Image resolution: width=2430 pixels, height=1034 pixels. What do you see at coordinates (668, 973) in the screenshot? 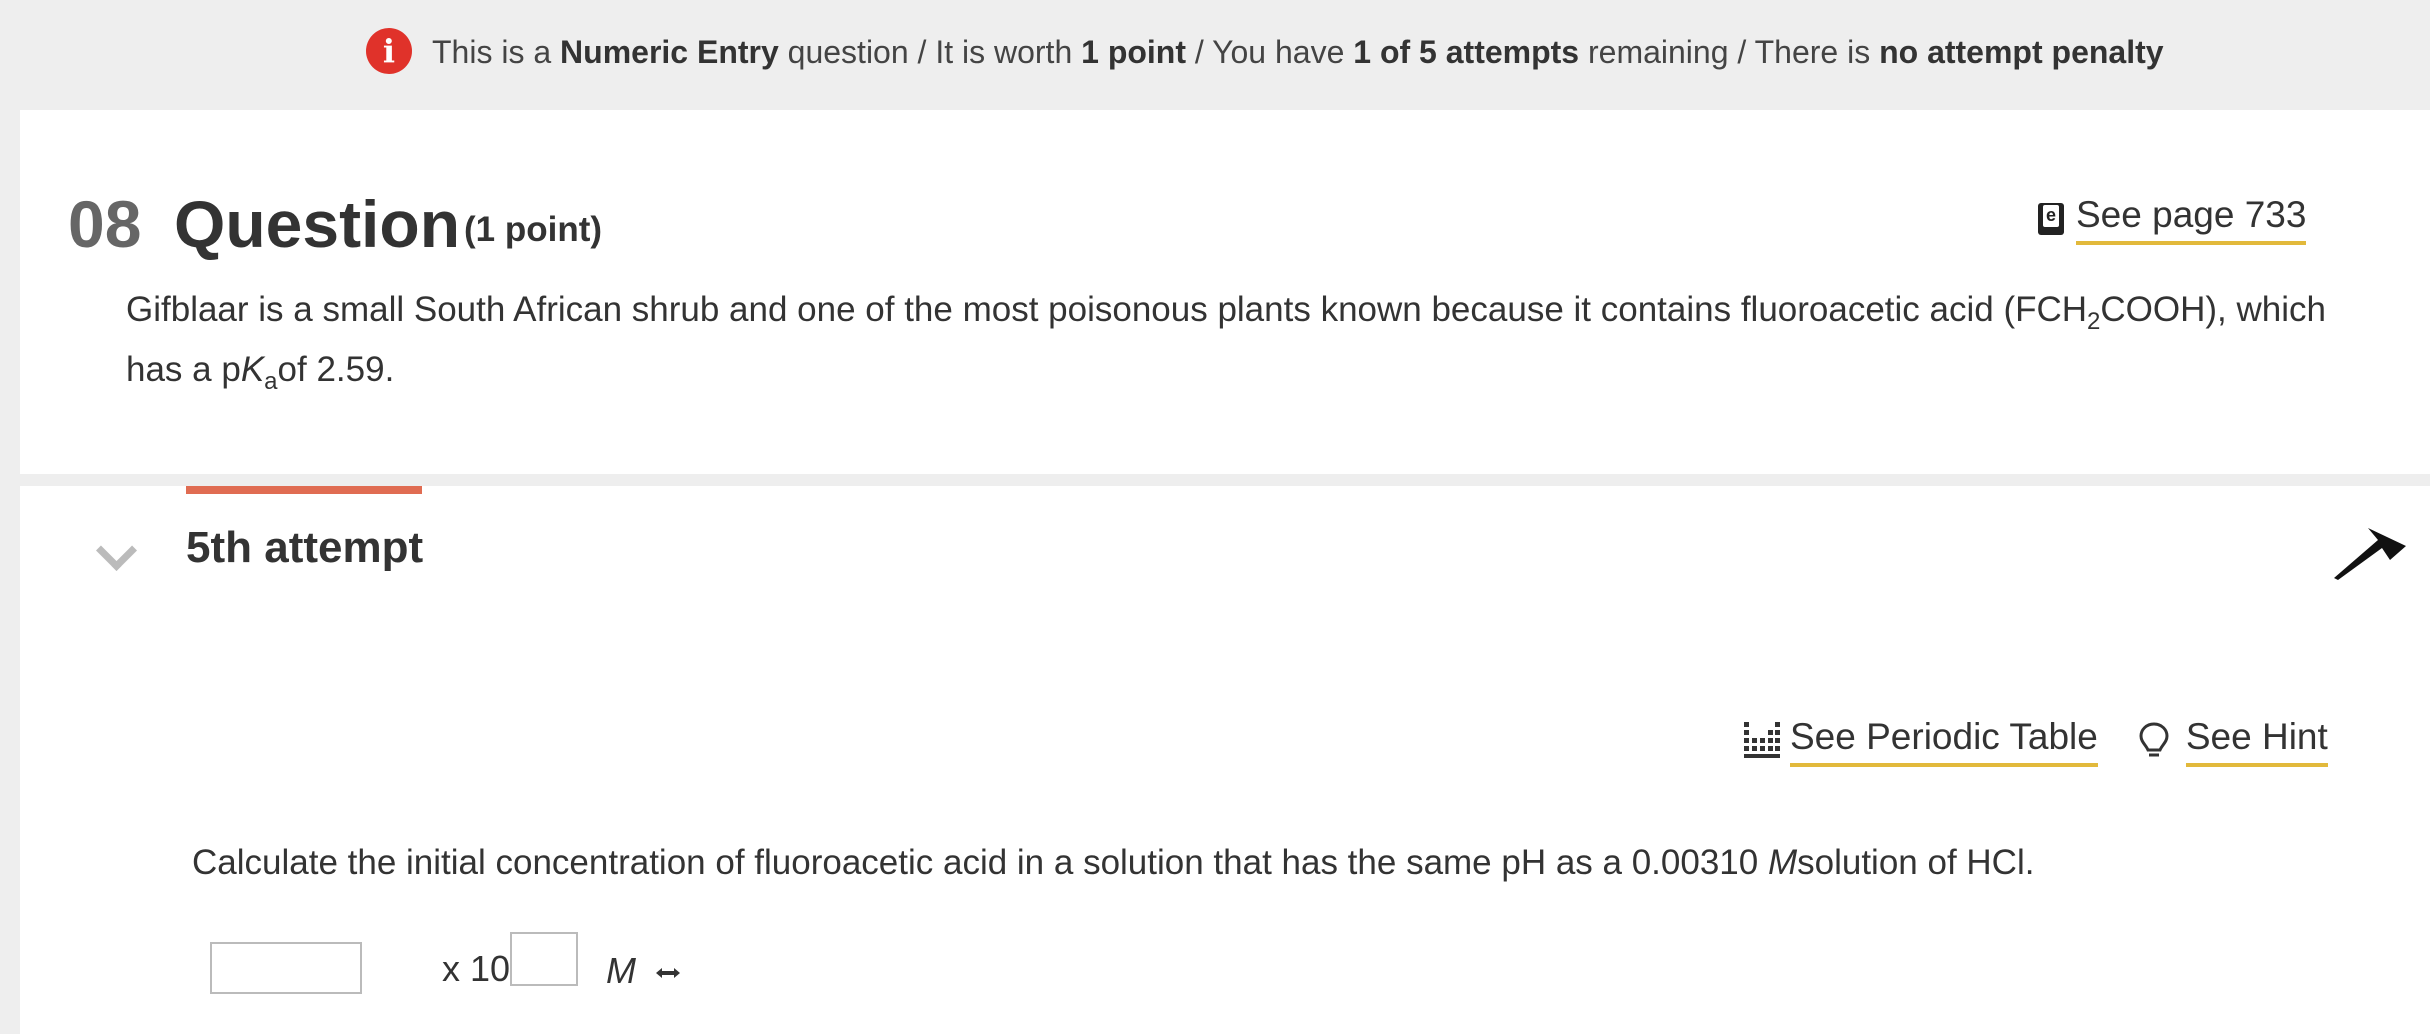
I see `unit-toggle-icon` at bounding box center [668, 973].